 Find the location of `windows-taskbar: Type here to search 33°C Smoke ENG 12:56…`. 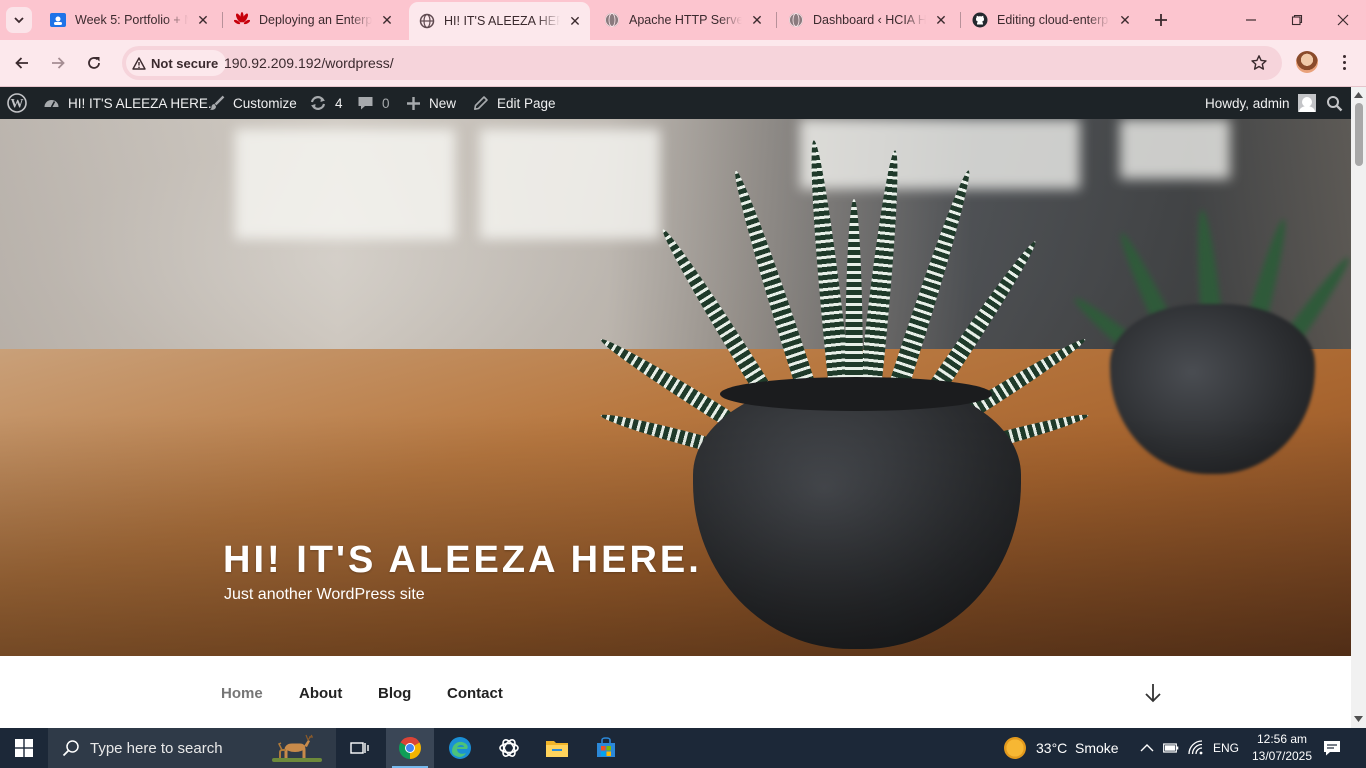

windows-taskbar: Type here to search 33°C Smoke ENG 12:56… is located at coordinates (683, 748).